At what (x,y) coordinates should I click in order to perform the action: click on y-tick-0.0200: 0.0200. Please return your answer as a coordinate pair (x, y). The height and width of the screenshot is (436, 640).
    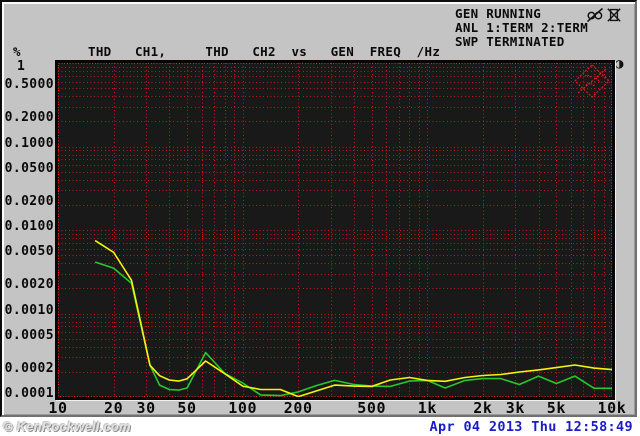
    Looking at the image, I should click on (29, 201).